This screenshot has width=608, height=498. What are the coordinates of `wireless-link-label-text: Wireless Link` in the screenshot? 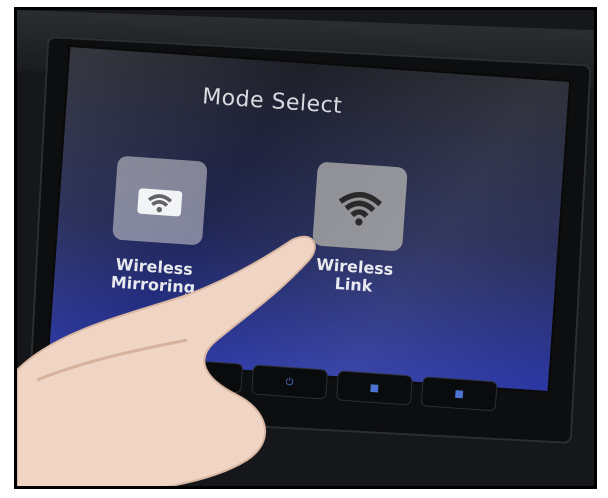 It's located at (354, 275).